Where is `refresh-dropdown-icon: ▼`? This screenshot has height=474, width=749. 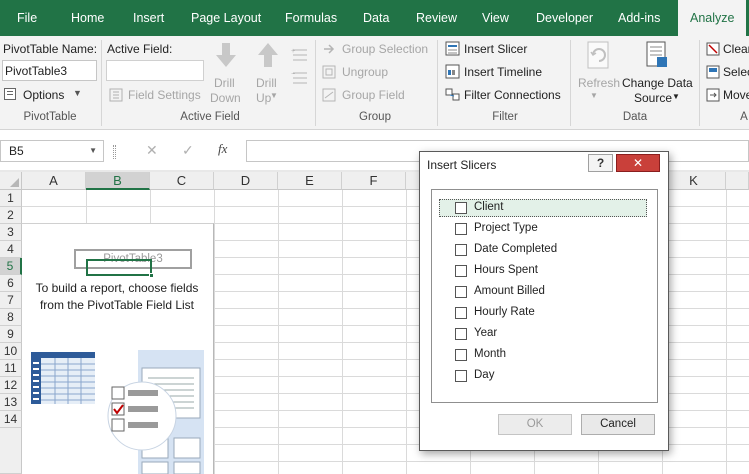
refresh-dropdown-icon: ▼ is located at coordinates (594, 95).